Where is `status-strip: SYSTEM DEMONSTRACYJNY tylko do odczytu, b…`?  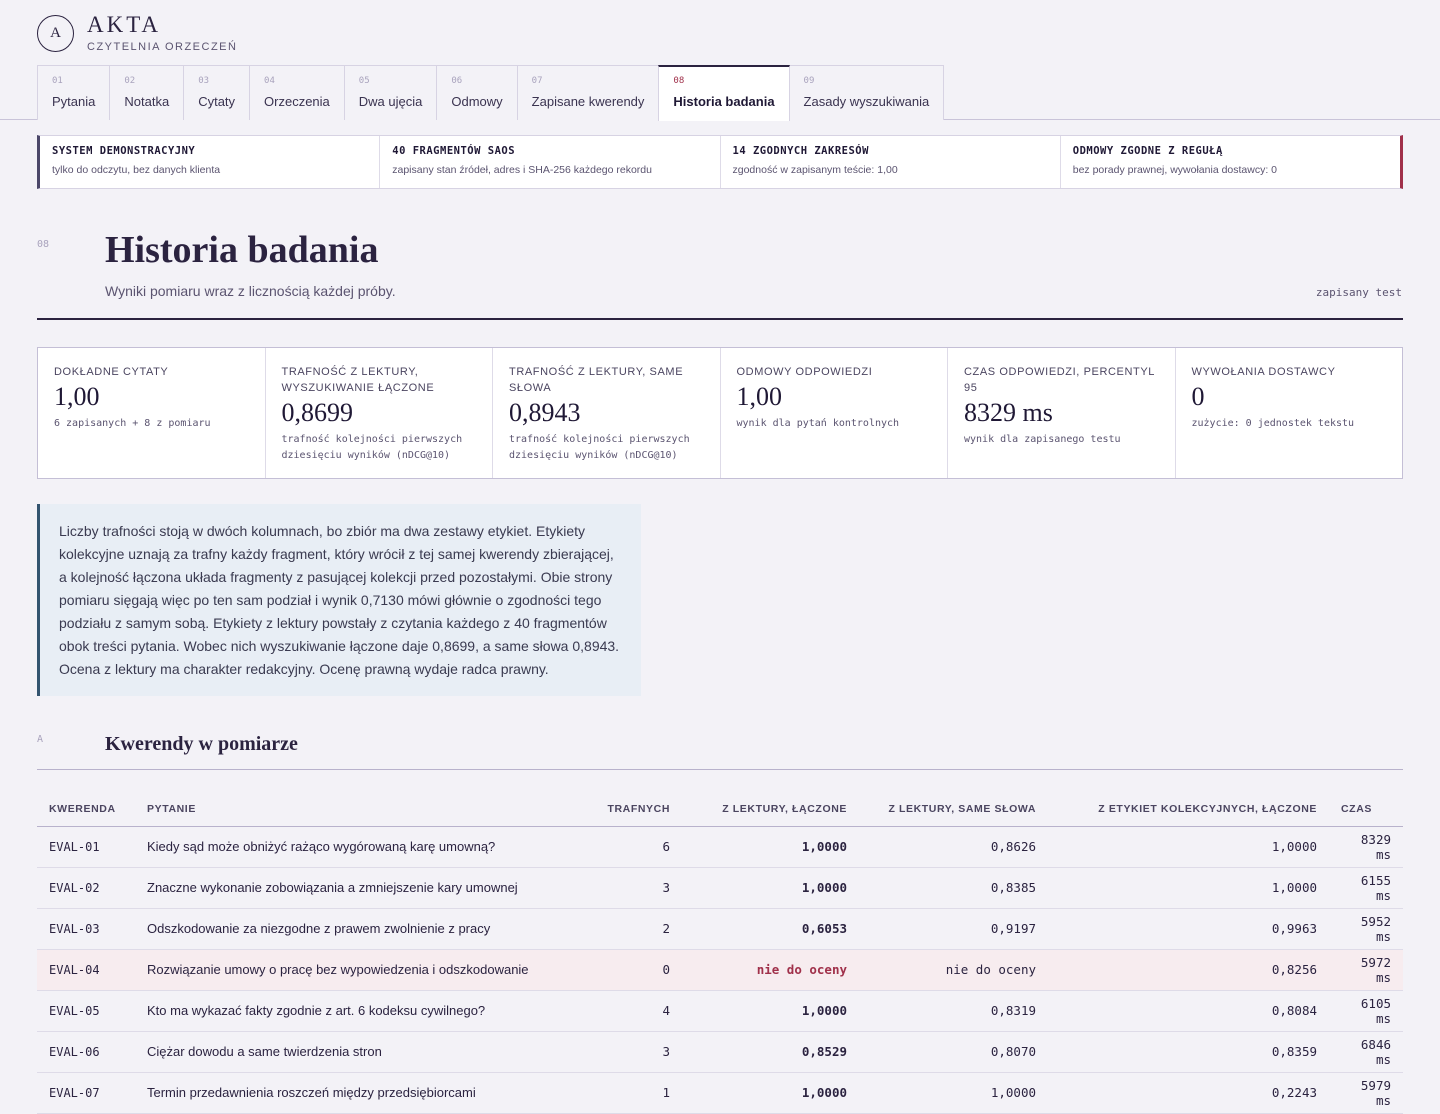
status-strip: SYSTEM DEMONSTRACYJNY tylko do odczytu, b… is located at coordinates (720, 162).